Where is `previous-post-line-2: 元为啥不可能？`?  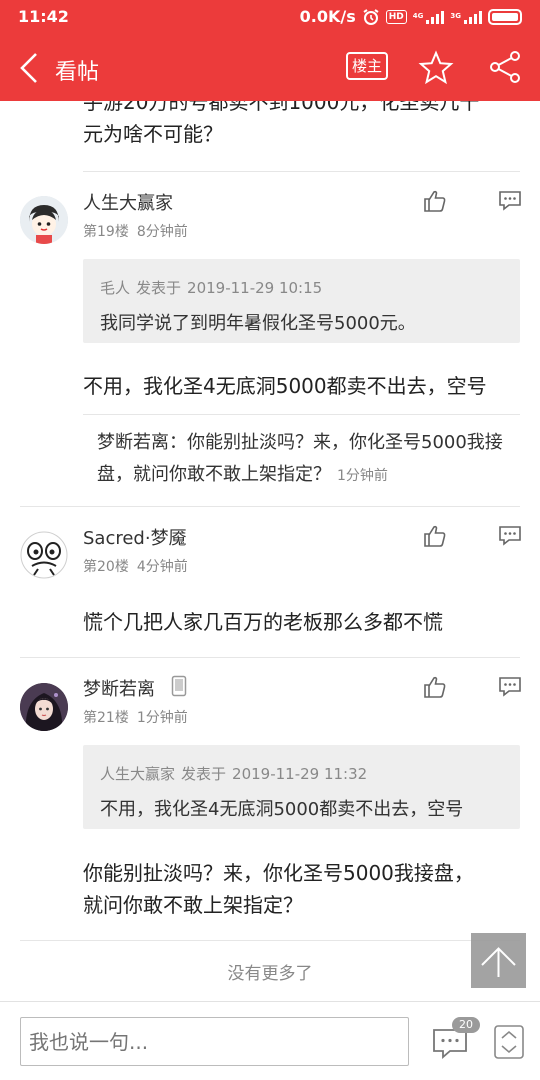 previous-post-line-2: 元为啥不可能？ is located at coordinates (153, 134).